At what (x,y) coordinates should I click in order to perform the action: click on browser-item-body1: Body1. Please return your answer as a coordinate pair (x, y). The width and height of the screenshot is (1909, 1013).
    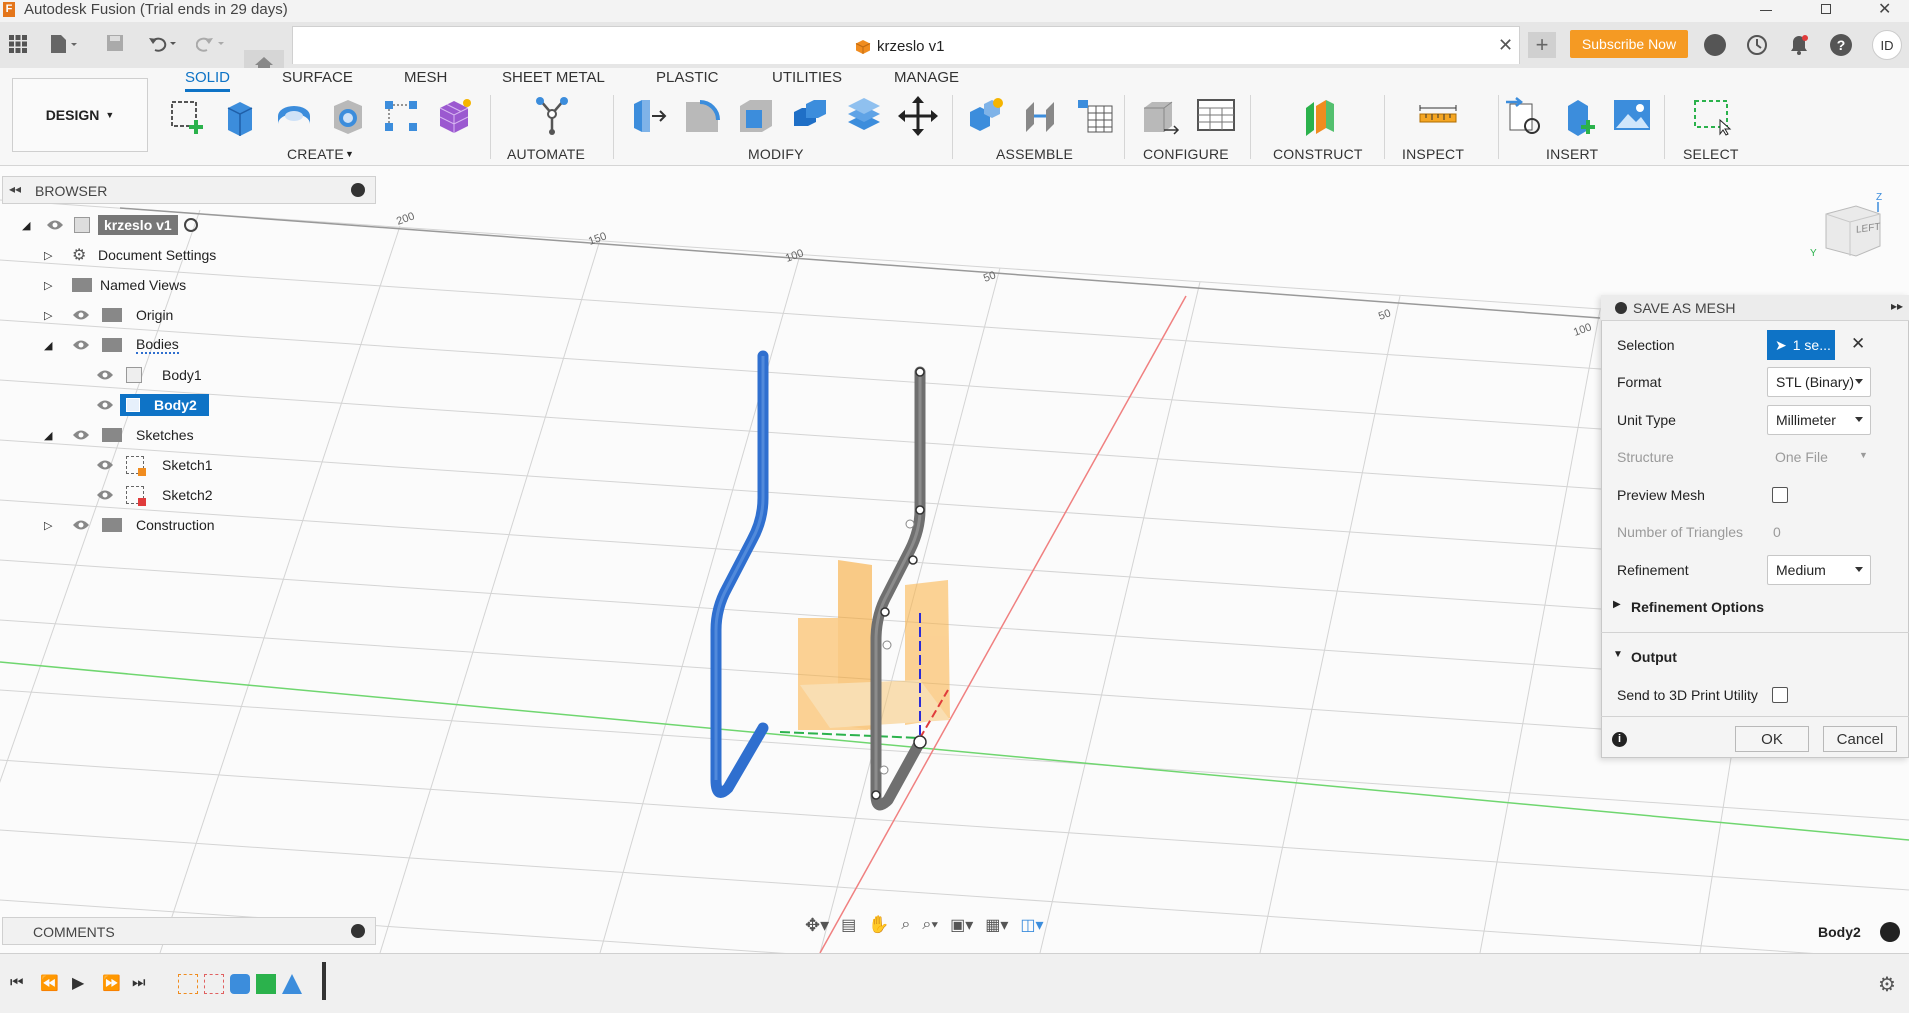
    Looking at the image, I should click on (149, 375).